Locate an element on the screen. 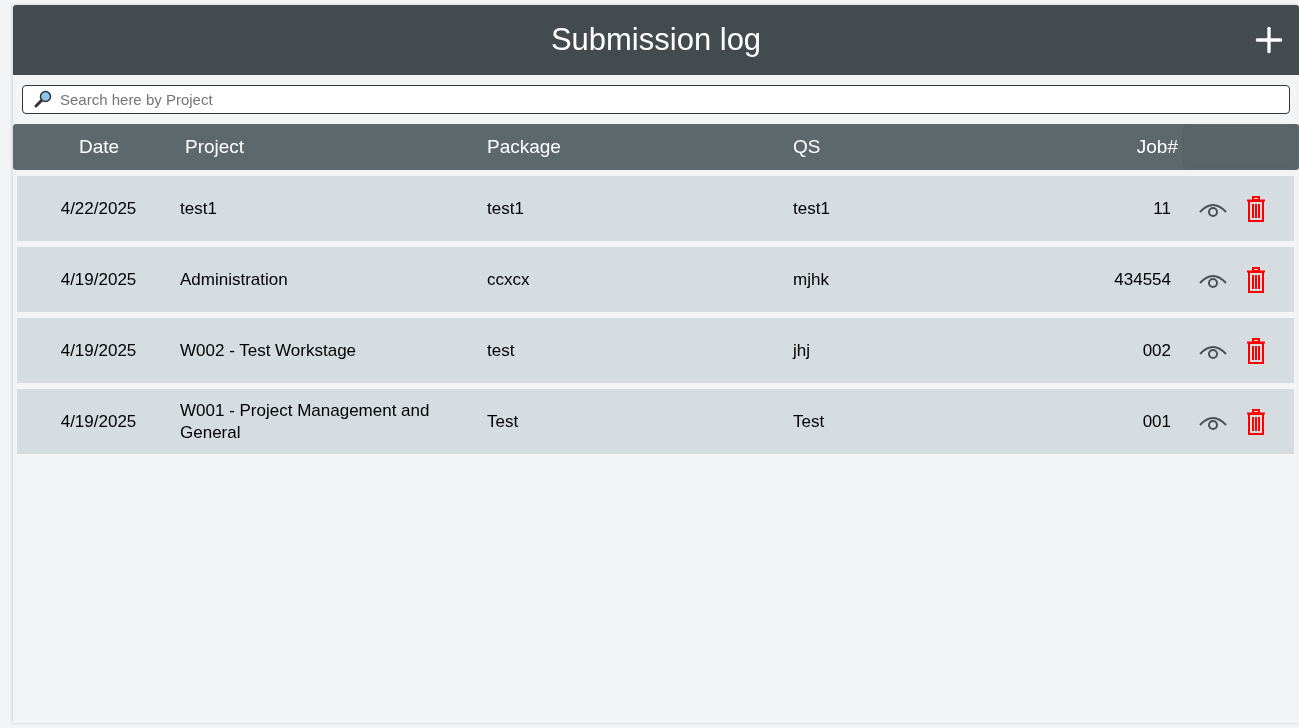 This screenshot has height=728, width=1299. table-cell-text: Administration is located at coordinates (234, 279).